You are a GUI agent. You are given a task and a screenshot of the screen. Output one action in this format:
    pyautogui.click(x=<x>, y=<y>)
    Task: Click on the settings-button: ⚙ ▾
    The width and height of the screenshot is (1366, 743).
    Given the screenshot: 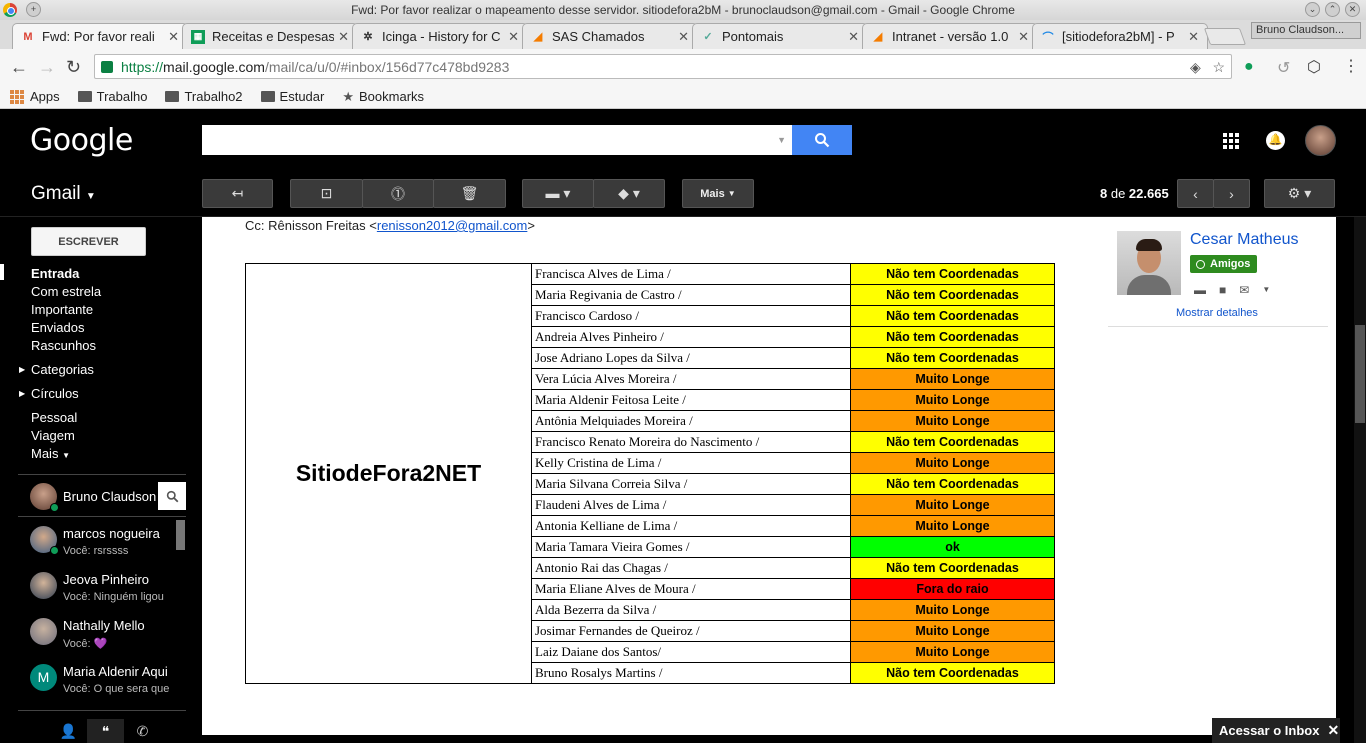 What is the action you would take?
    pyautogui.click(x=1299, y=193)
    